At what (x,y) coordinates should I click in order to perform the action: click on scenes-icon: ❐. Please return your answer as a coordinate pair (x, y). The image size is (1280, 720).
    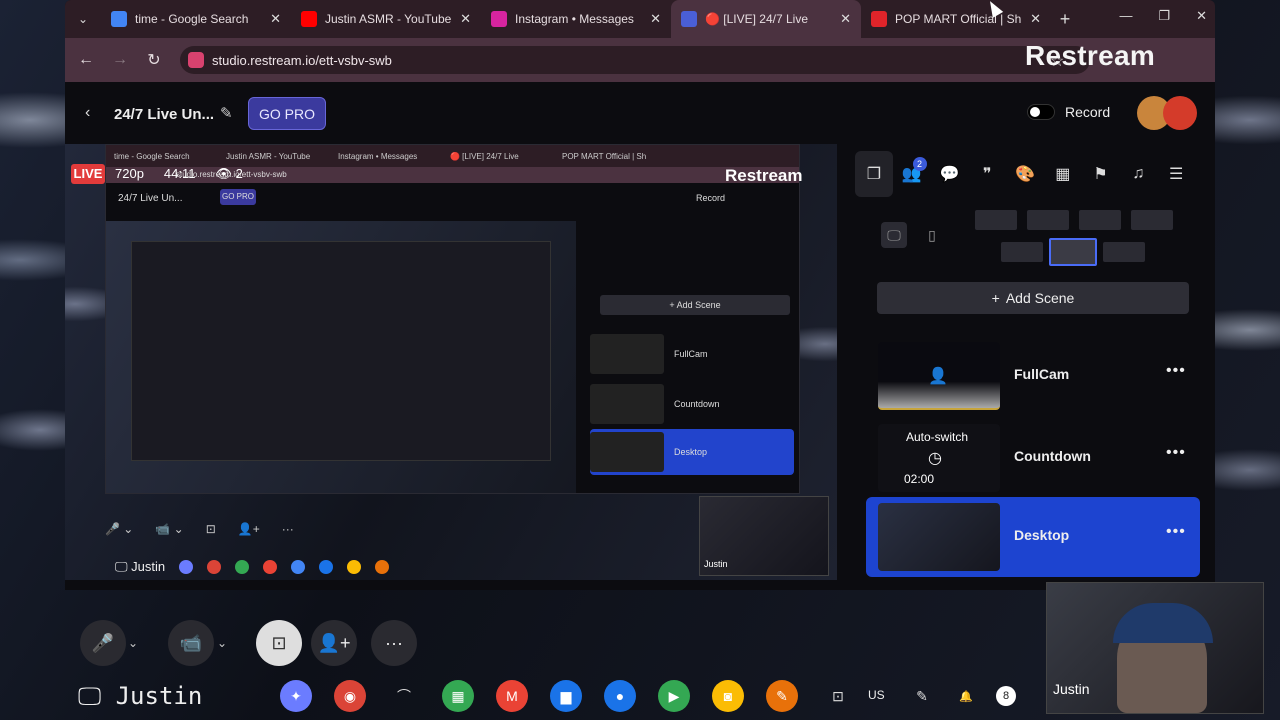
    Looking at the image, I should click on (874, 174).